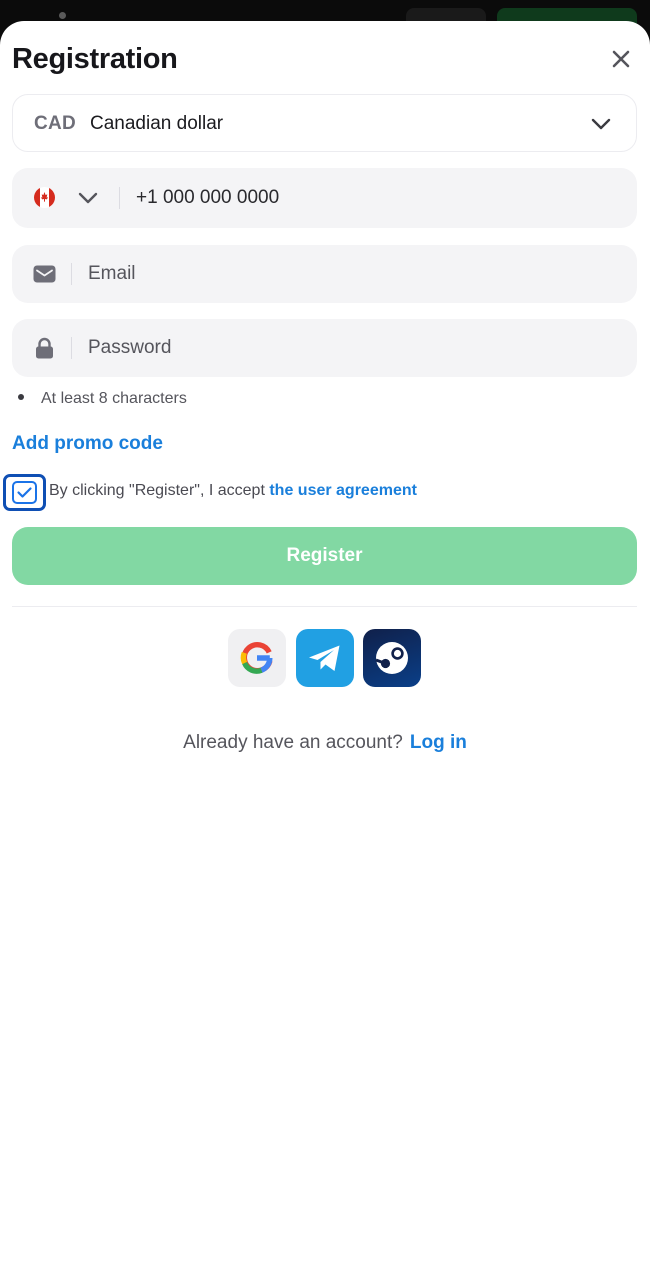 This screenshot has height=1280, width=650. What do you see at coordinates (157, 123) in the screenshot?
I see `currency-name: Canadian dollar` at bounding box center [157, 123].